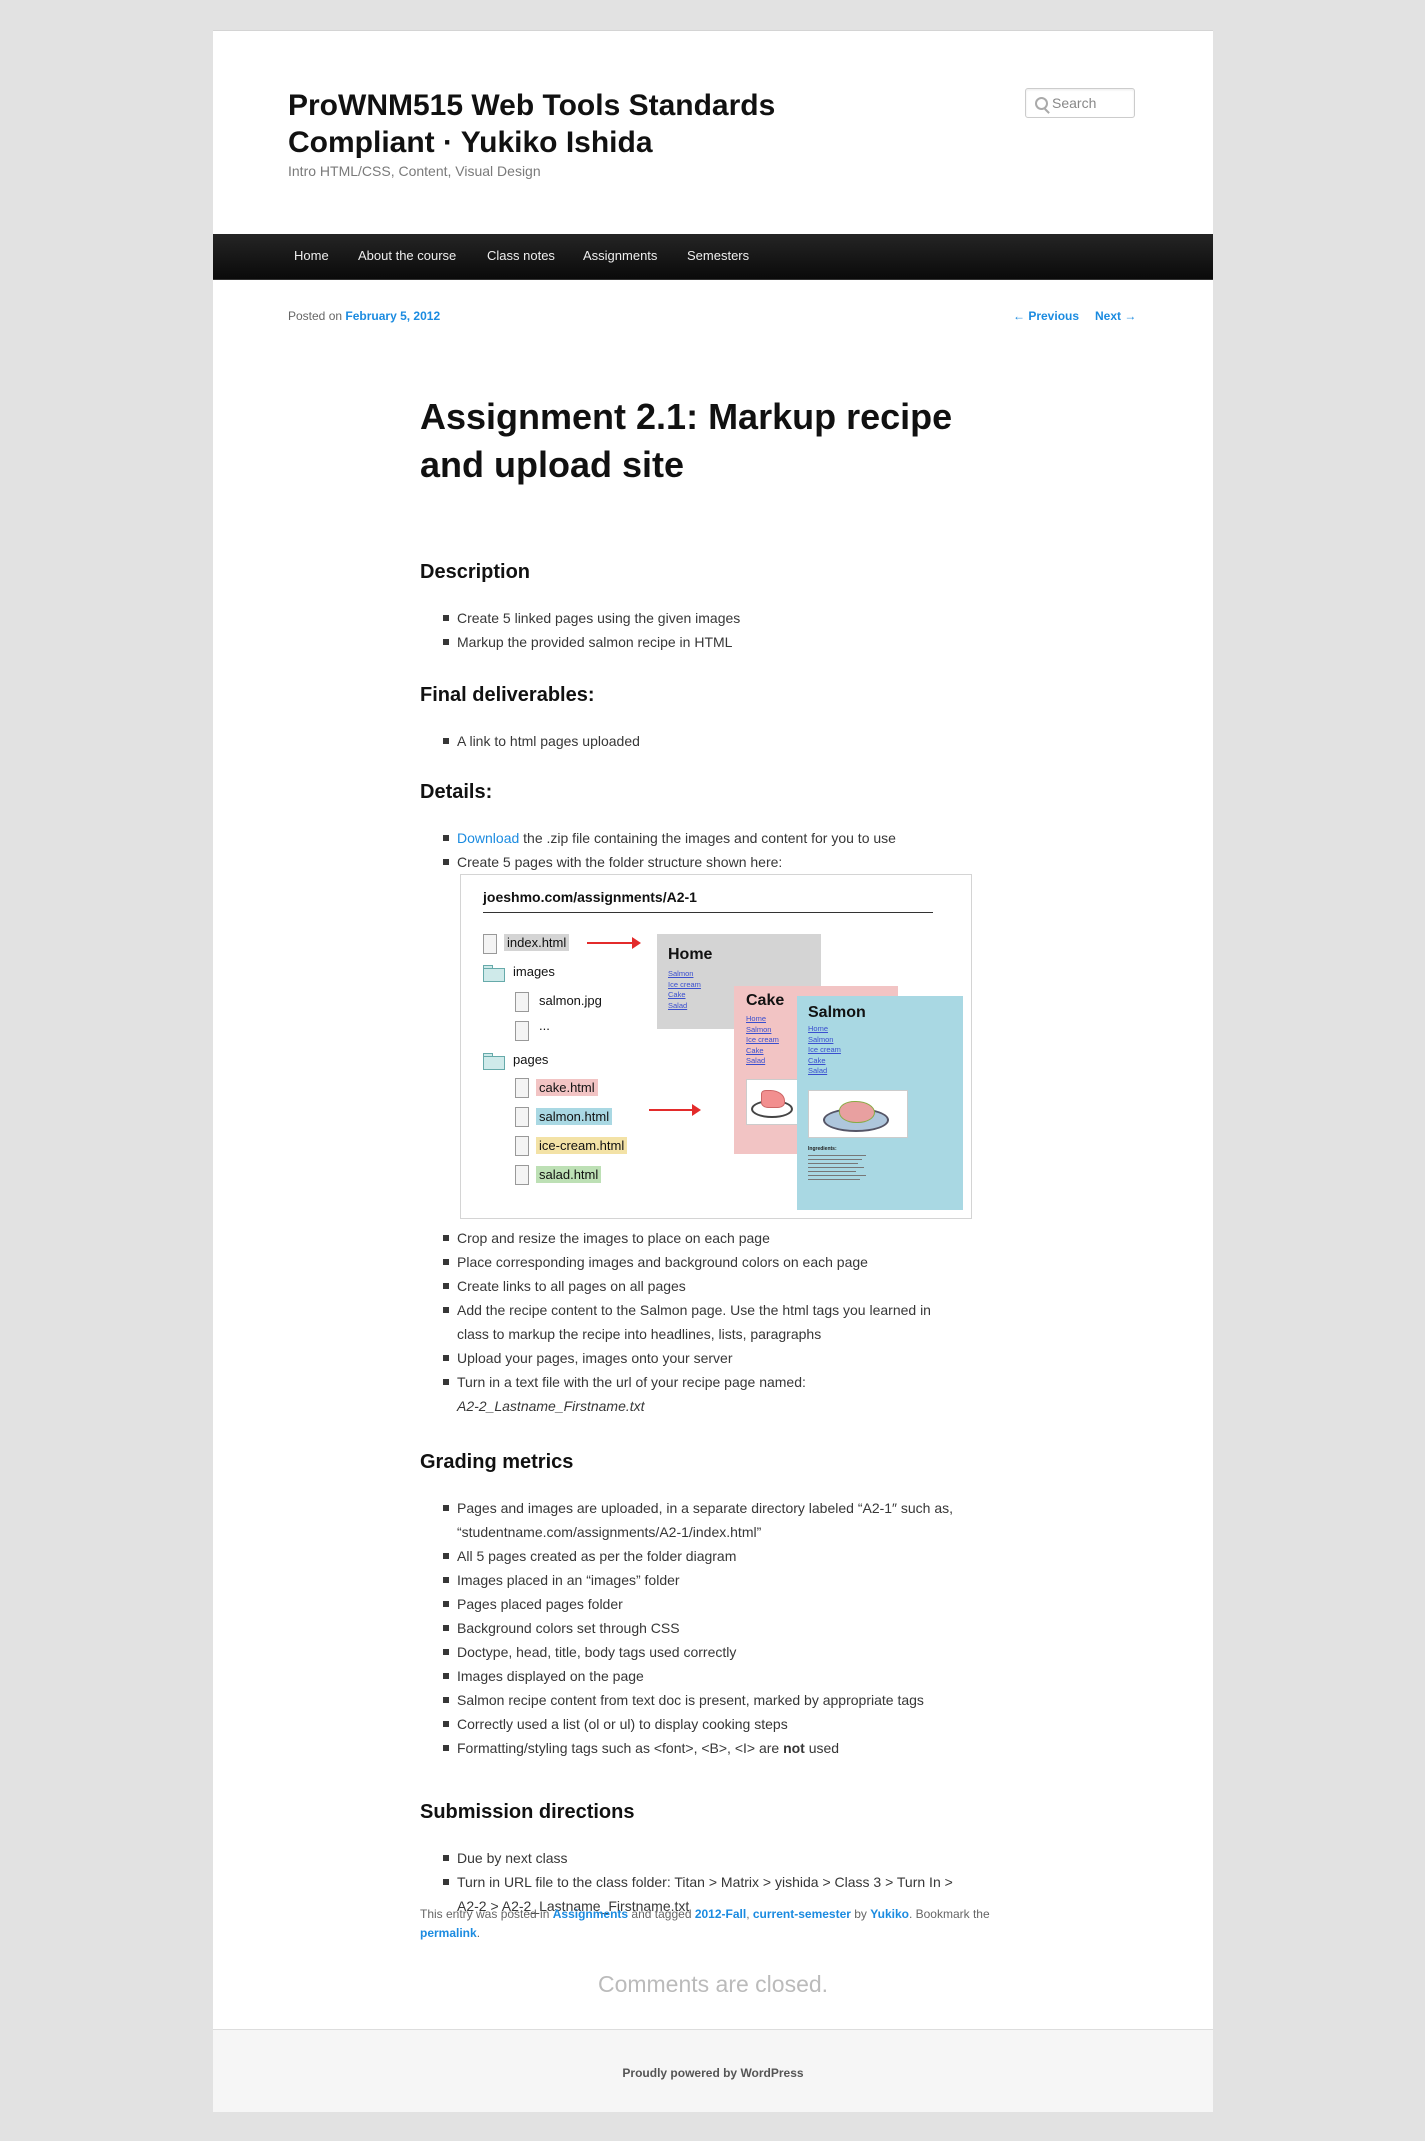  Describe the element at coordinates (614, 943) in the screenshot. I see `arrow-index` at that location.